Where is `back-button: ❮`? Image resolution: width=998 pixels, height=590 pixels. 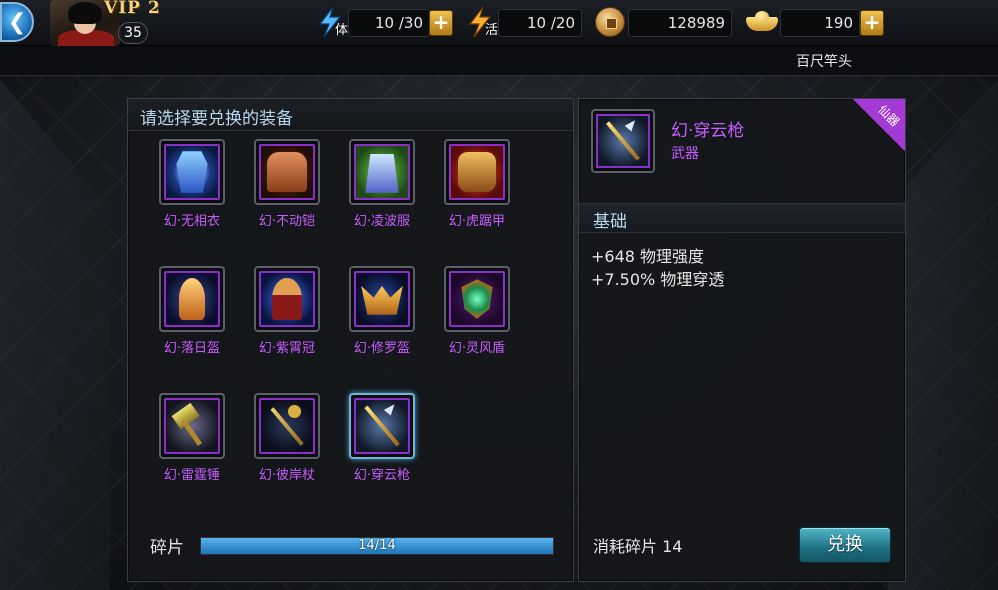 back-button: ❮ is located at coordinates (17, 22).